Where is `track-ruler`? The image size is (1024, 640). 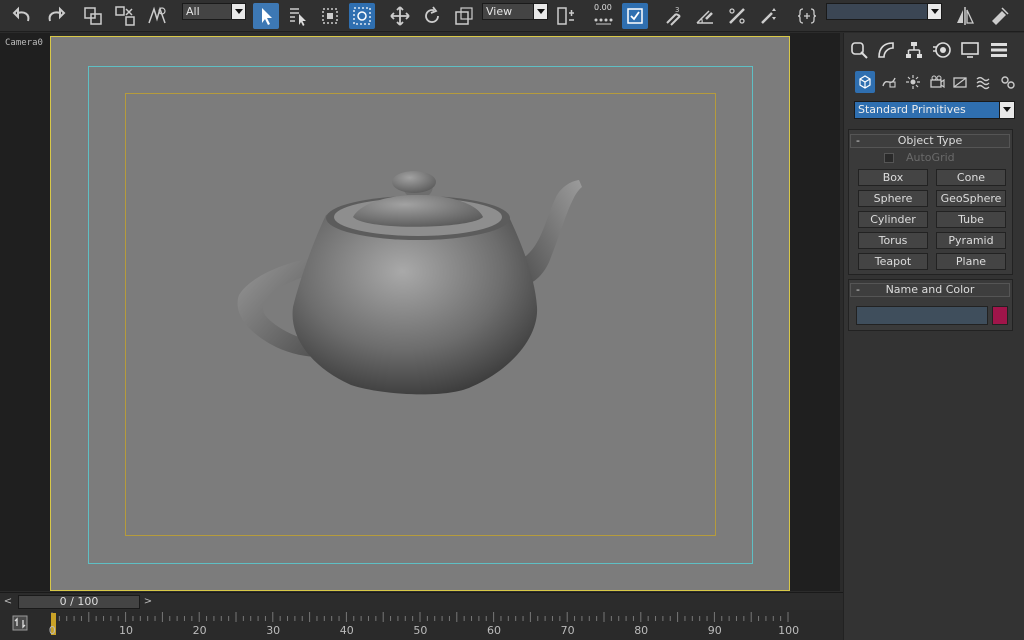
track-ruler is located at coordinates (429, 625).